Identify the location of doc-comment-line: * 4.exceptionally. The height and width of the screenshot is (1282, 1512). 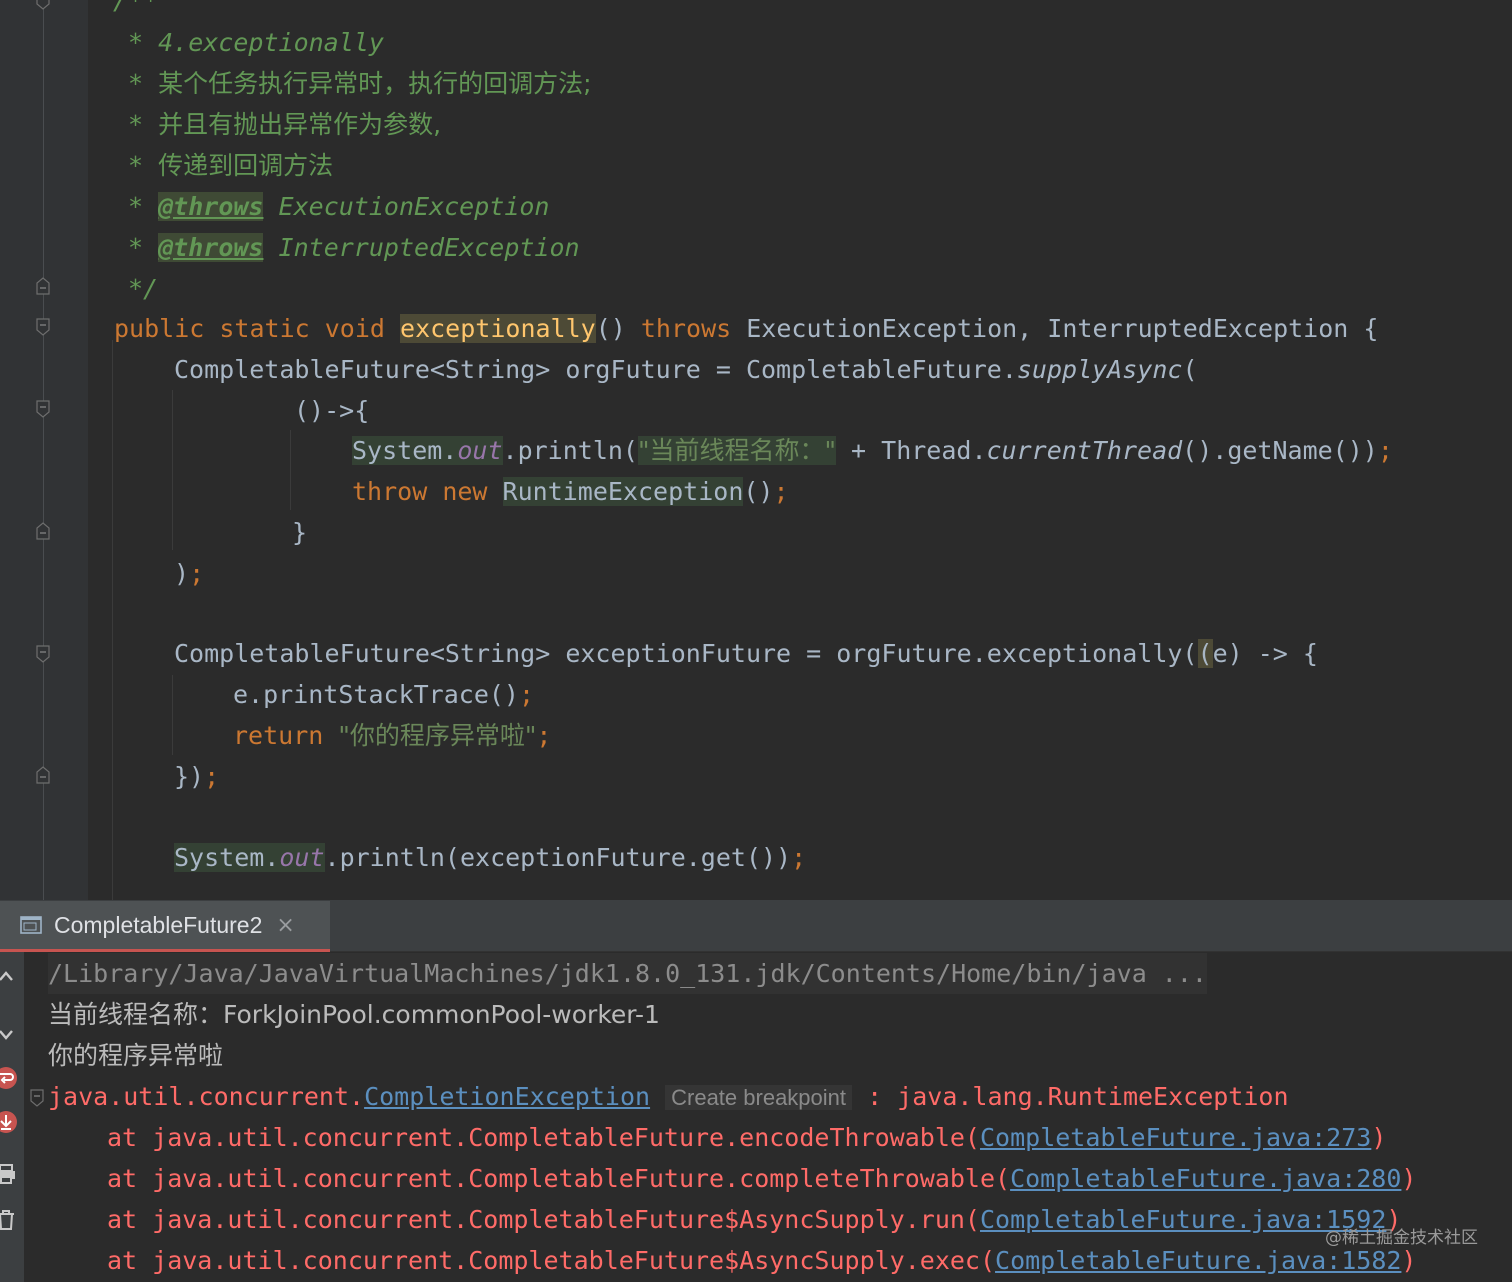
(256, 42).